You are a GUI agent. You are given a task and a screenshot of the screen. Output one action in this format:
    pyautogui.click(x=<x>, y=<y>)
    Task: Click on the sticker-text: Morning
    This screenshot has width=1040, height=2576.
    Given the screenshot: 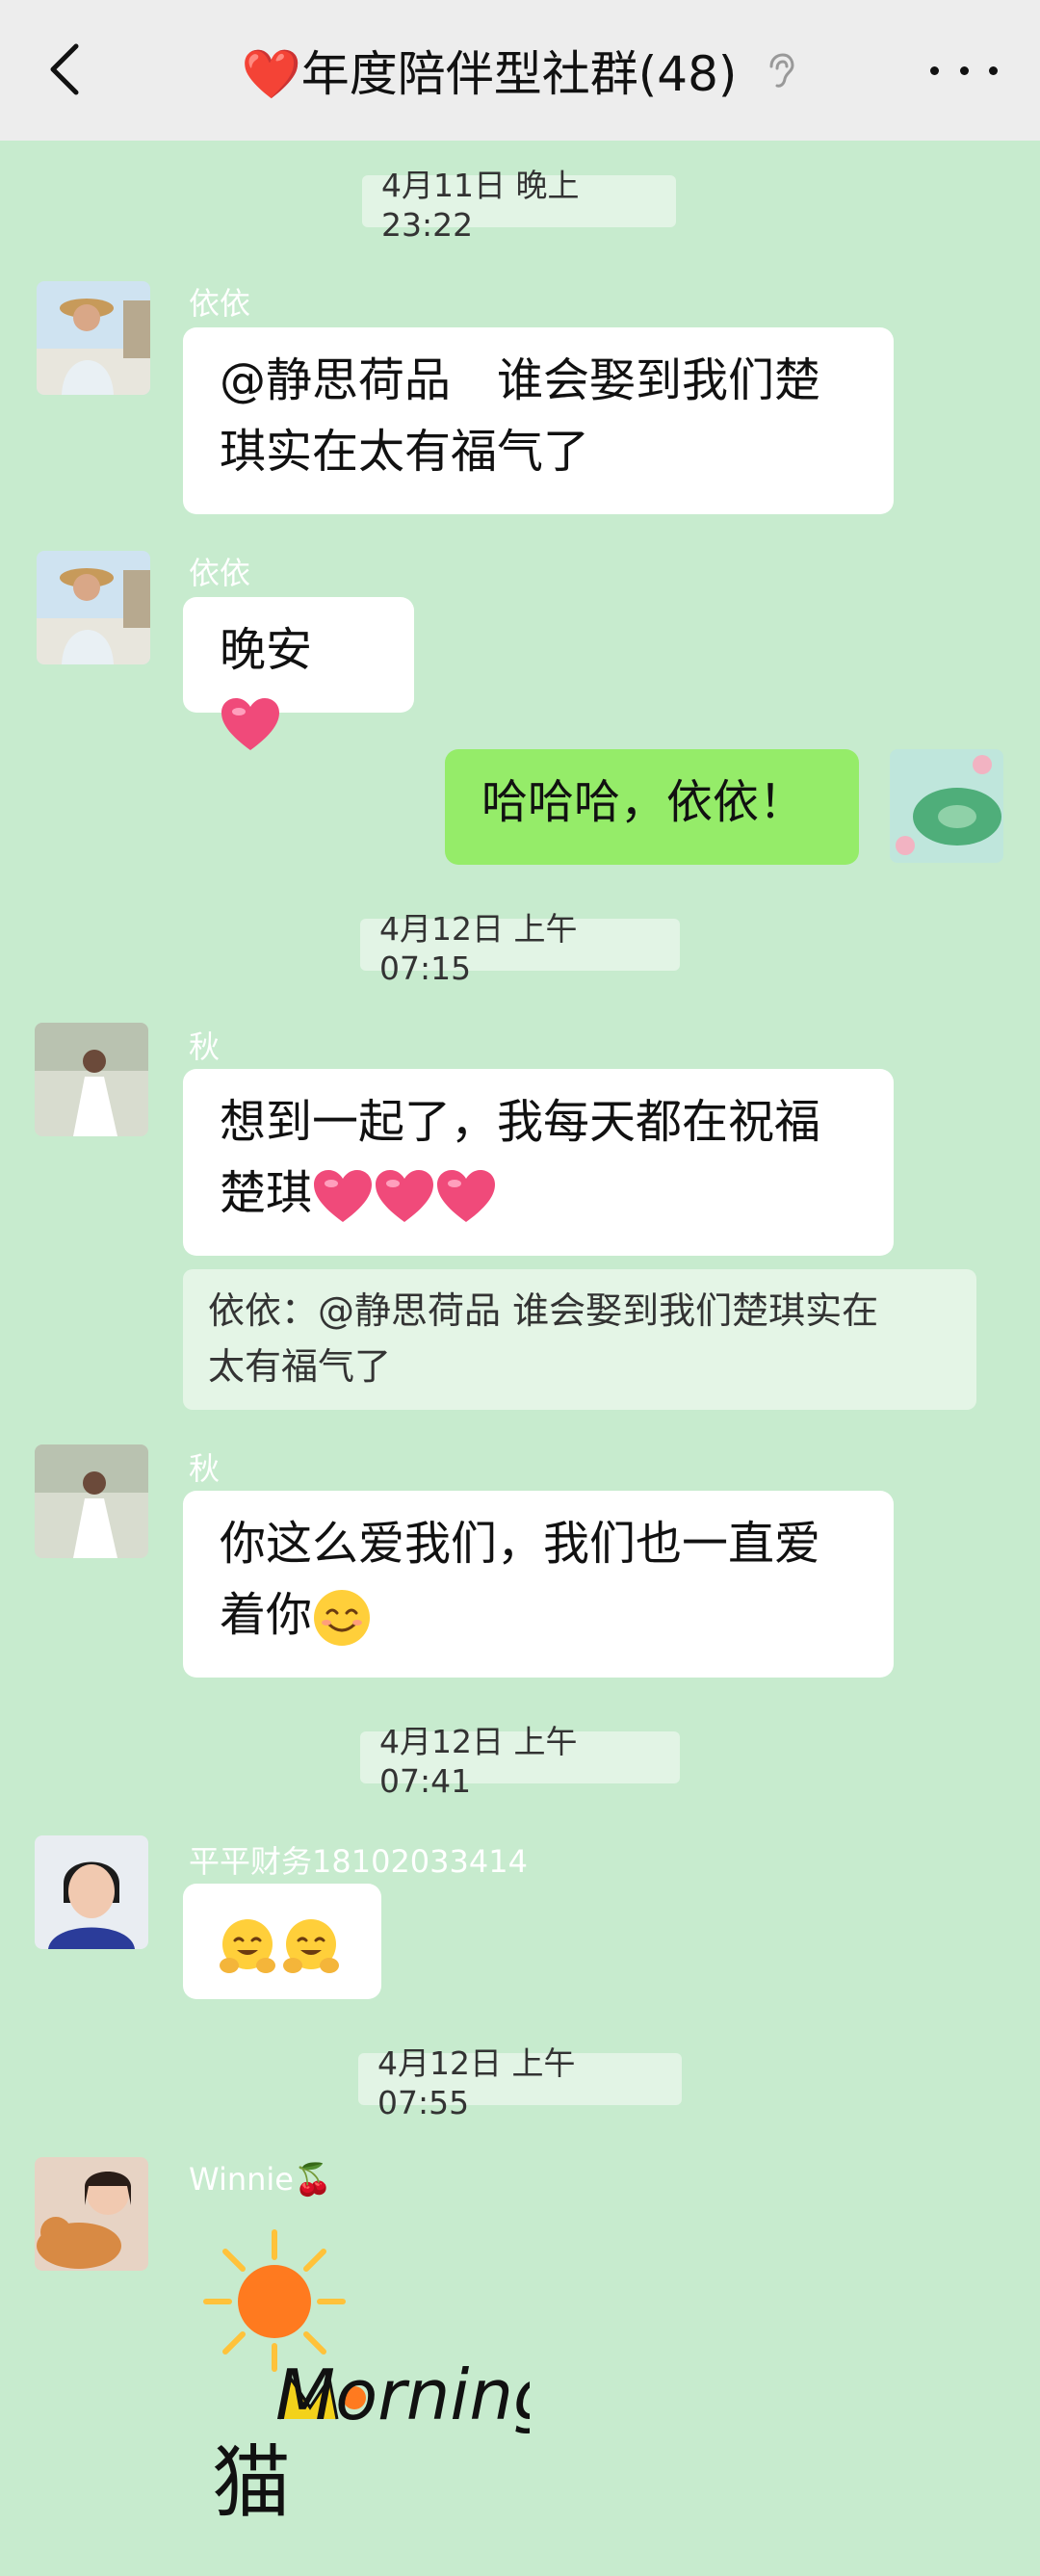 What is the action you would take?
    pyautogui.click(x=402, y=2395)
    